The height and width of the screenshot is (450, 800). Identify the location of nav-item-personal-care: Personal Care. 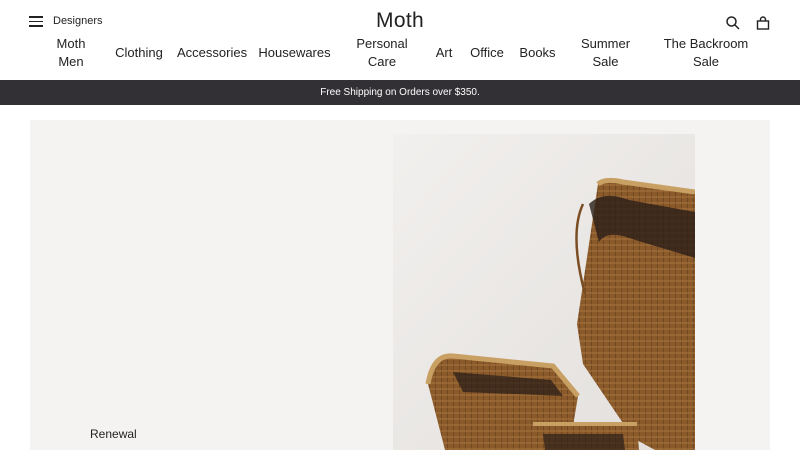
(382, 53).